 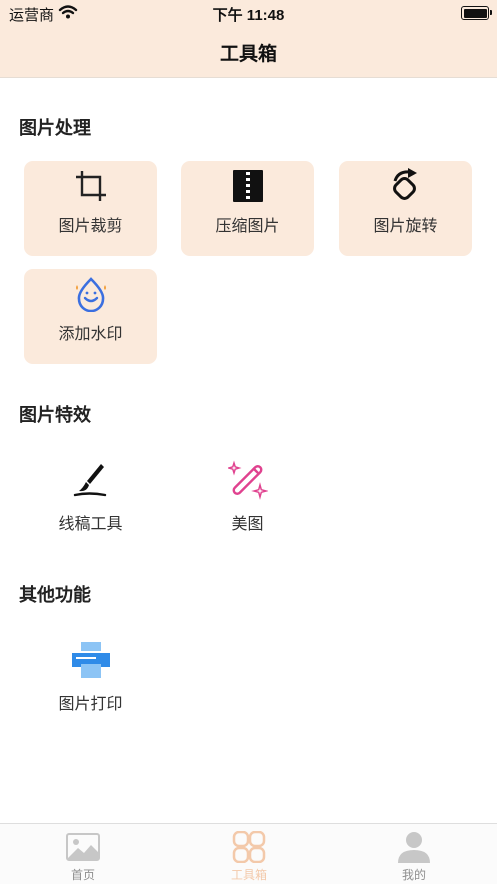 I want to click on section-title-image-effects: 图片特效, so click(x=55, y=415).